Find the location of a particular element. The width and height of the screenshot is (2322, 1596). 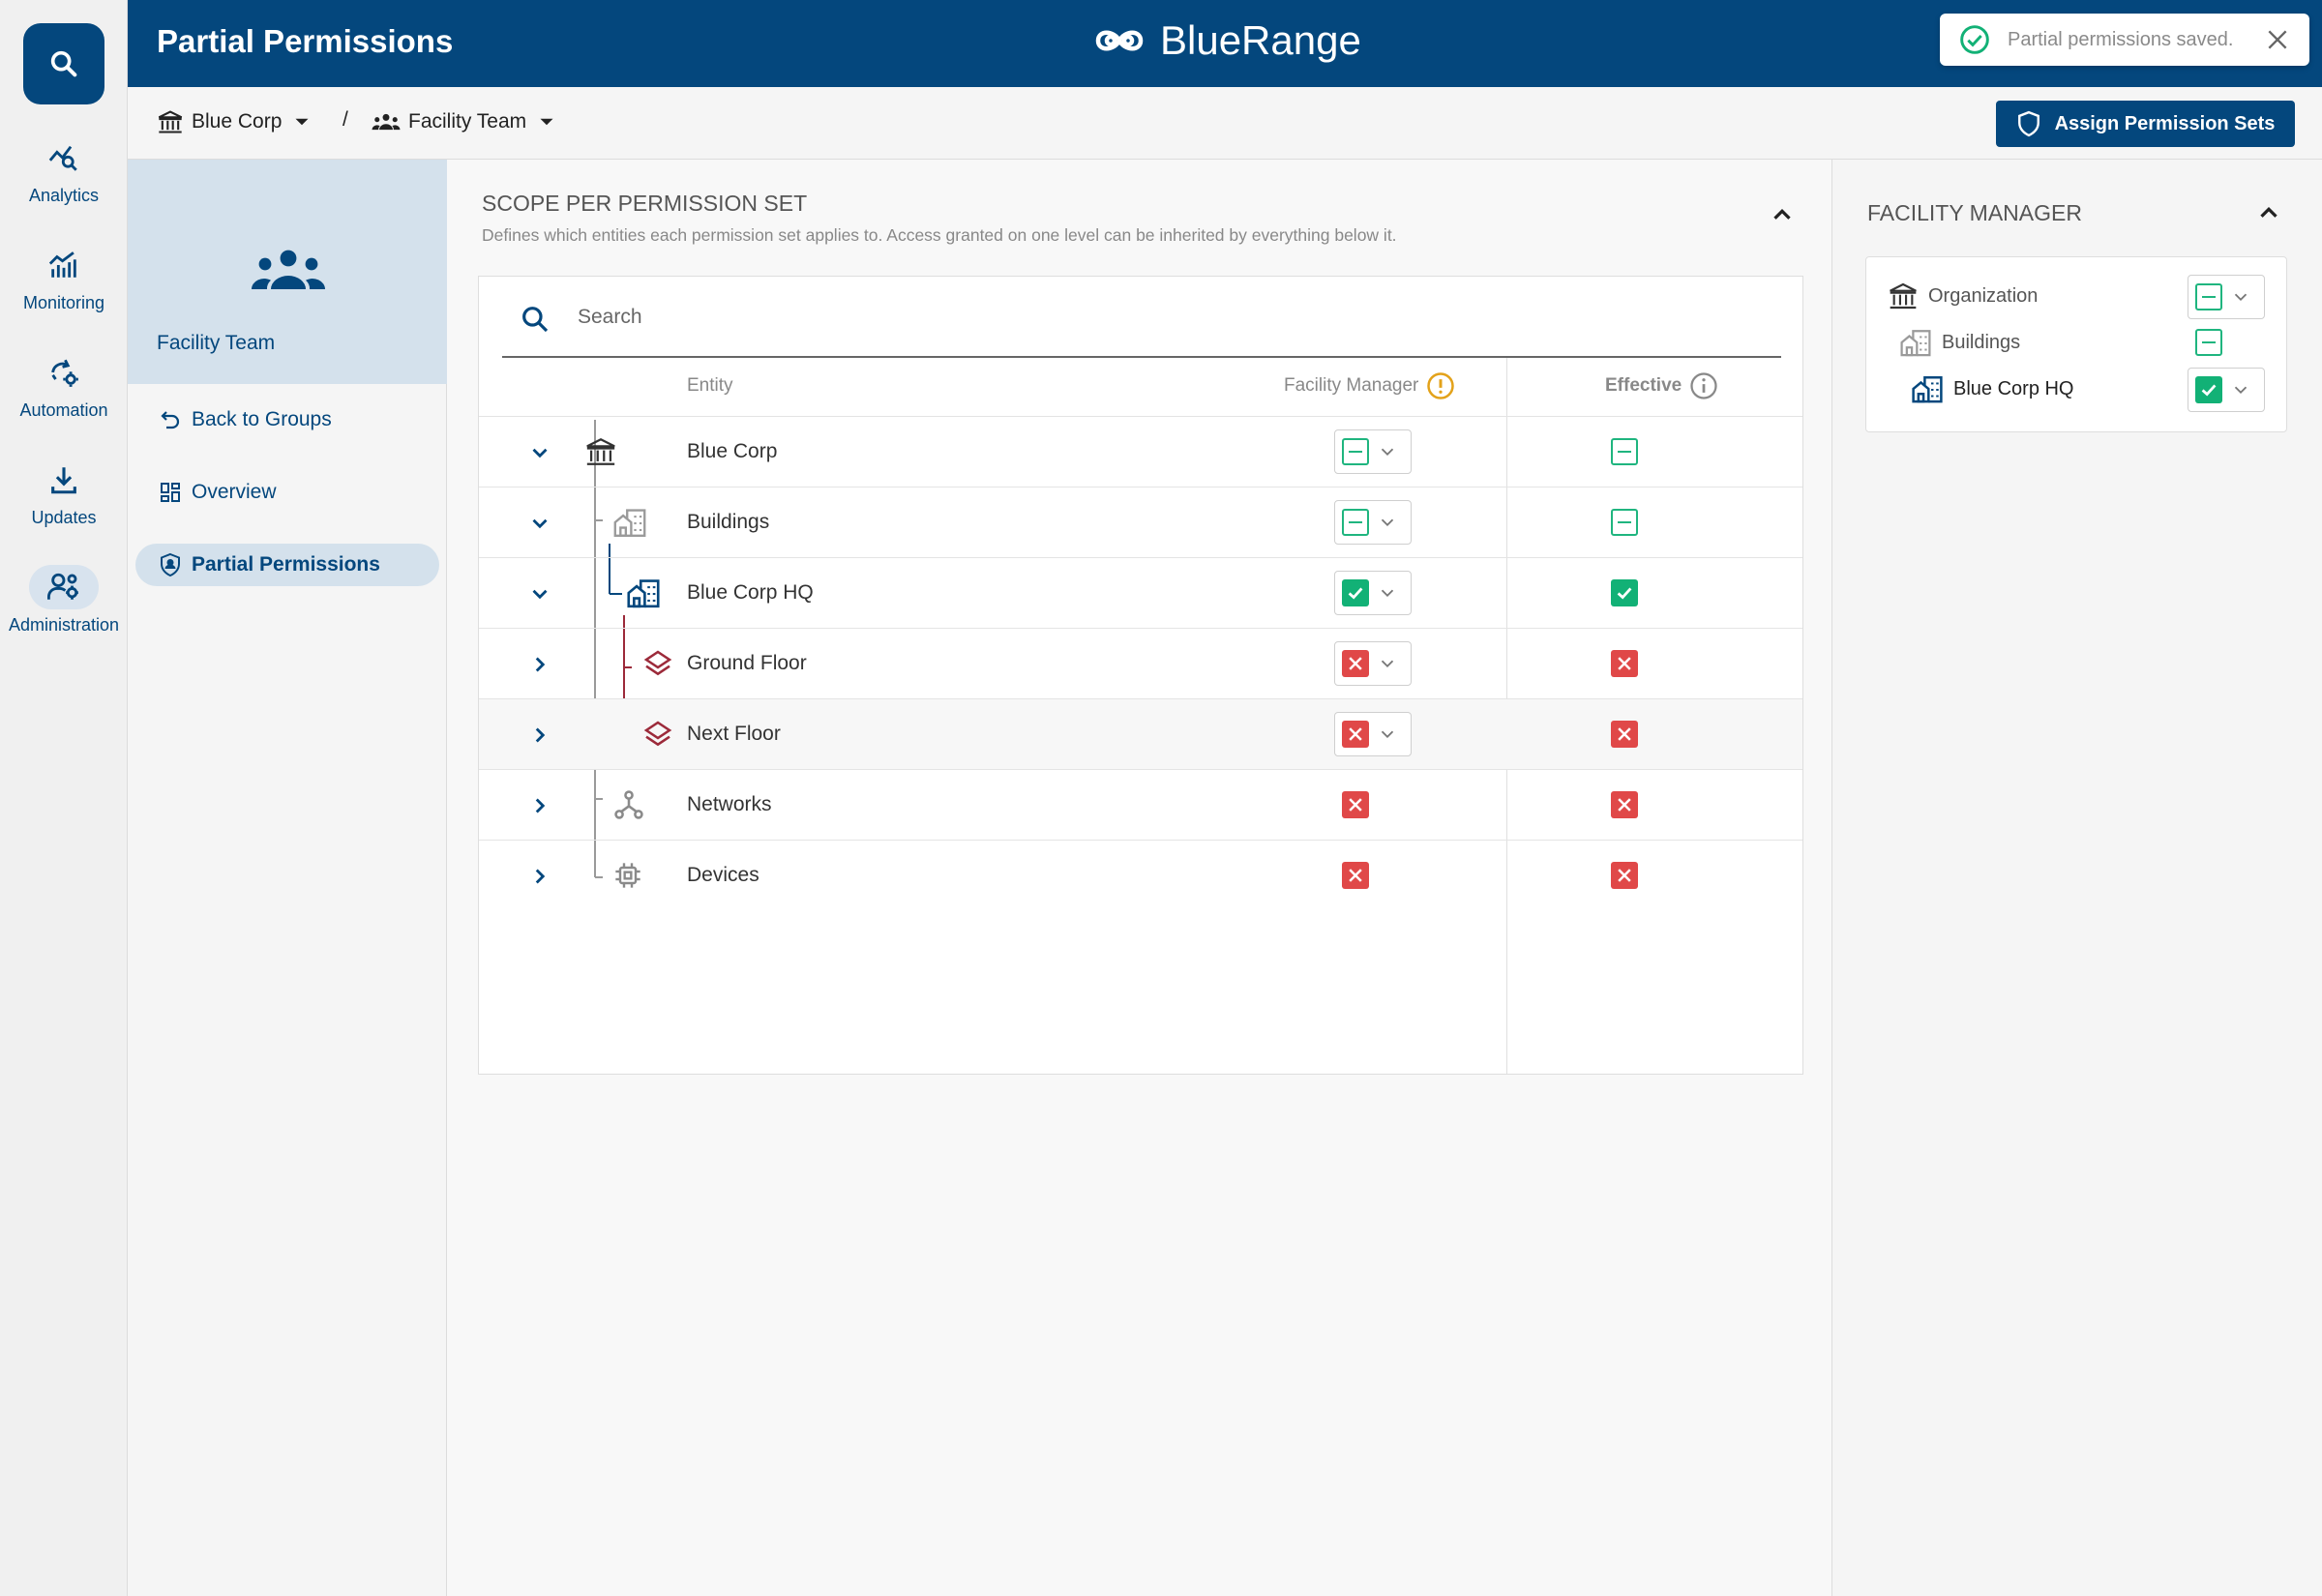

tree-item-buildings: Buildings is located at coordinates (1959, 342).